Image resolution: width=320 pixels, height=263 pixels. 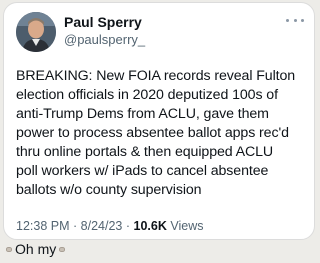 I want to click on caption: Oh my, so click(x=36, y=249).